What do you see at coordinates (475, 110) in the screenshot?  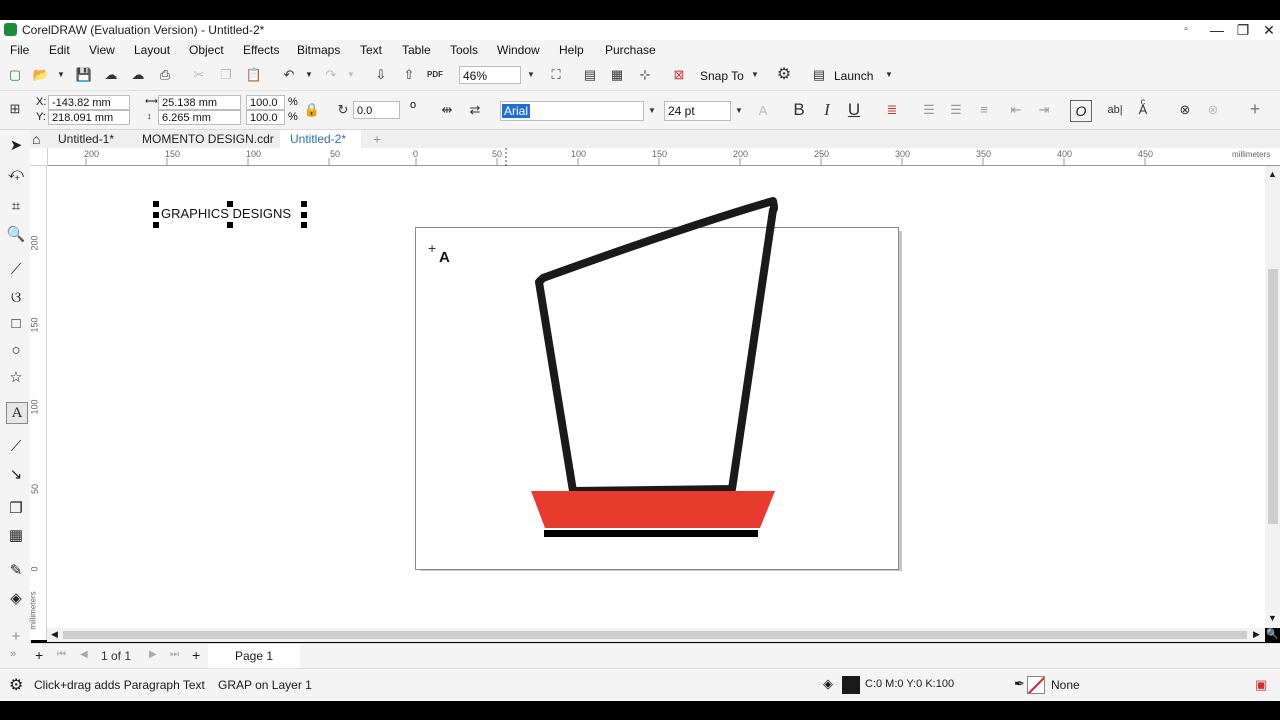 I see `text-flow-icon: ⇄` at bounding box center [475, 110].